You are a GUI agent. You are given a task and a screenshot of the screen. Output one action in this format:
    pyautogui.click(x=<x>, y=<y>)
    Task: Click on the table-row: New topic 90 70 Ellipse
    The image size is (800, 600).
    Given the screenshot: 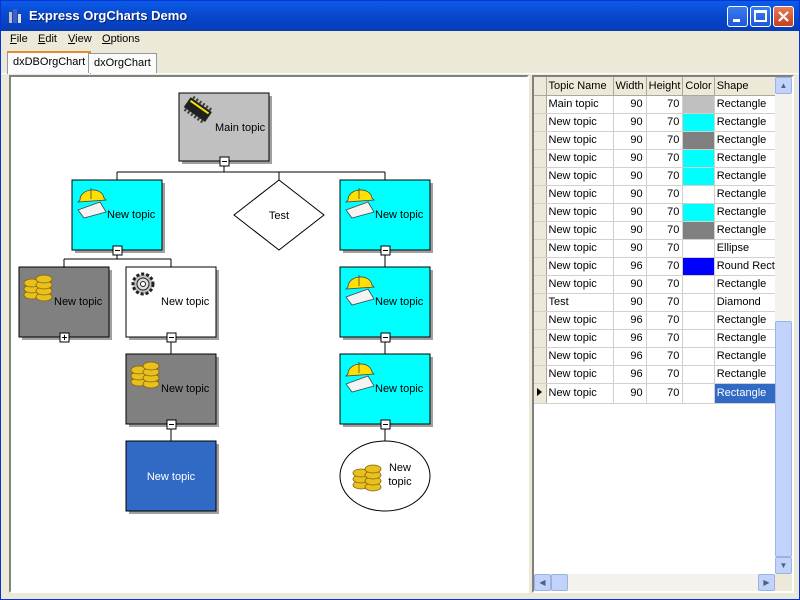 What is the action you would take?
    pyautogui.click(x=656, y=248)
    